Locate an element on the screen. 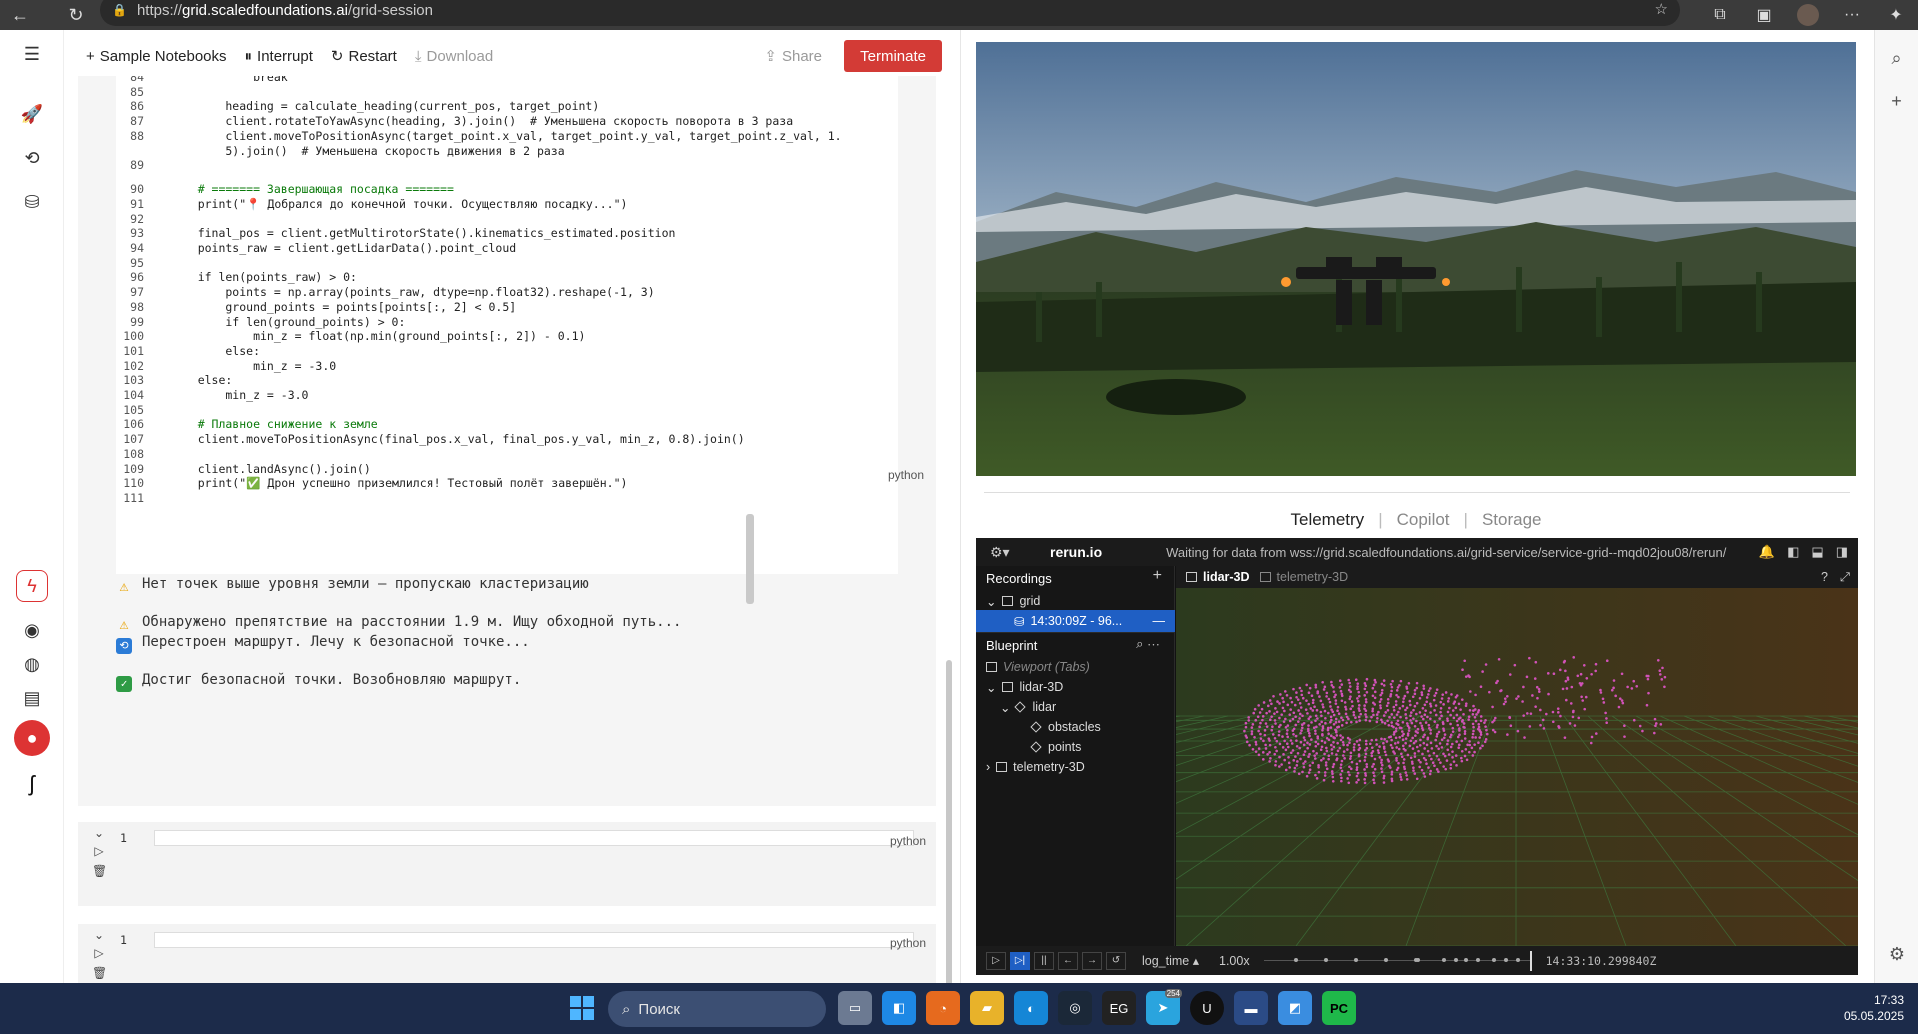  search-icon: ⌕ is located at coordinates (1896, 58).